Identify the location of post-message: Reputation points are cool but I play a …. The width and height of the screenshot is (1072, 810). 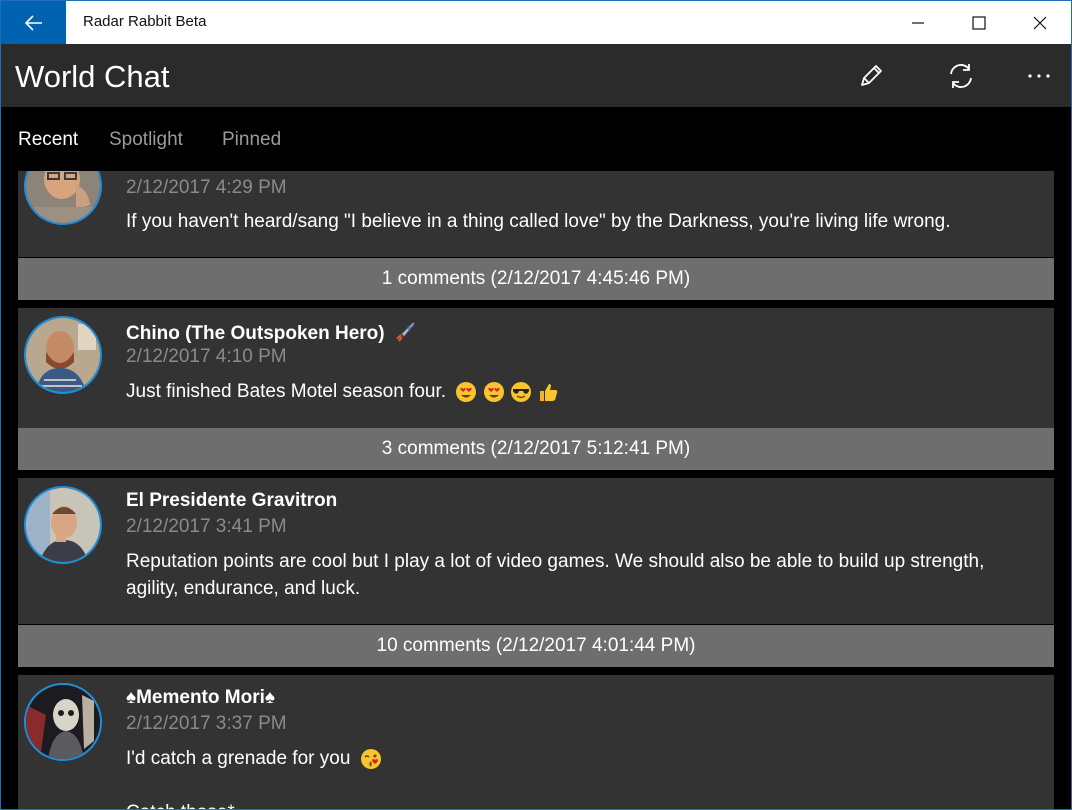
(555, 575).